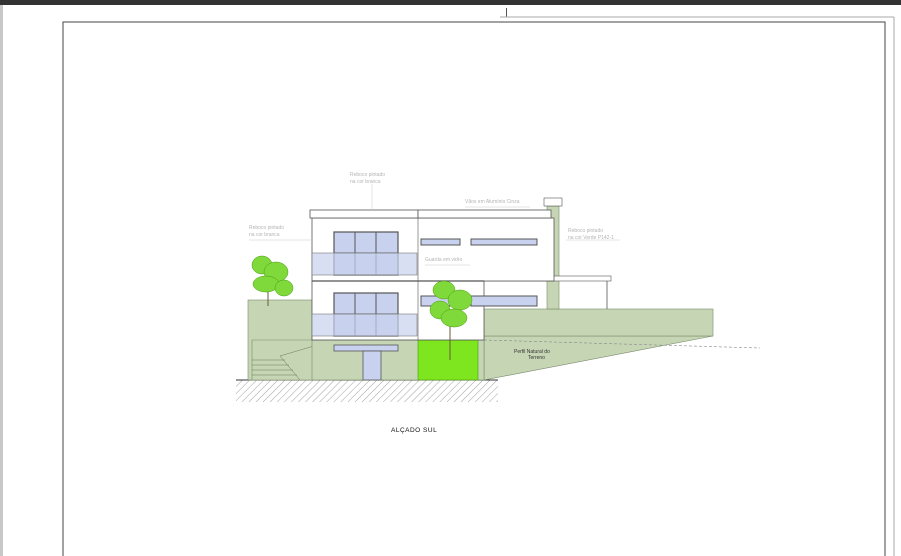 This screenshot has height=556, width=901. What do you see at coordinates (272, 280) in the screenshot?
I see `tree-left` at bounding box center [272, 280].